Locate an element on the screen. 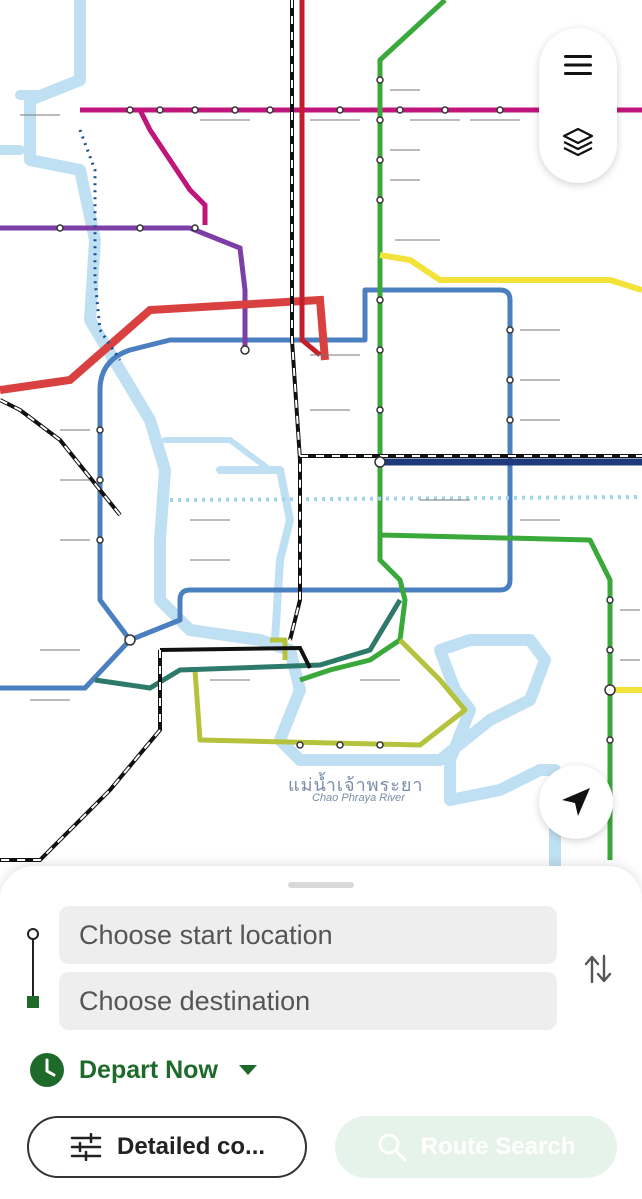  route-search-button: Route Search is located at coordinates (476, 1147).